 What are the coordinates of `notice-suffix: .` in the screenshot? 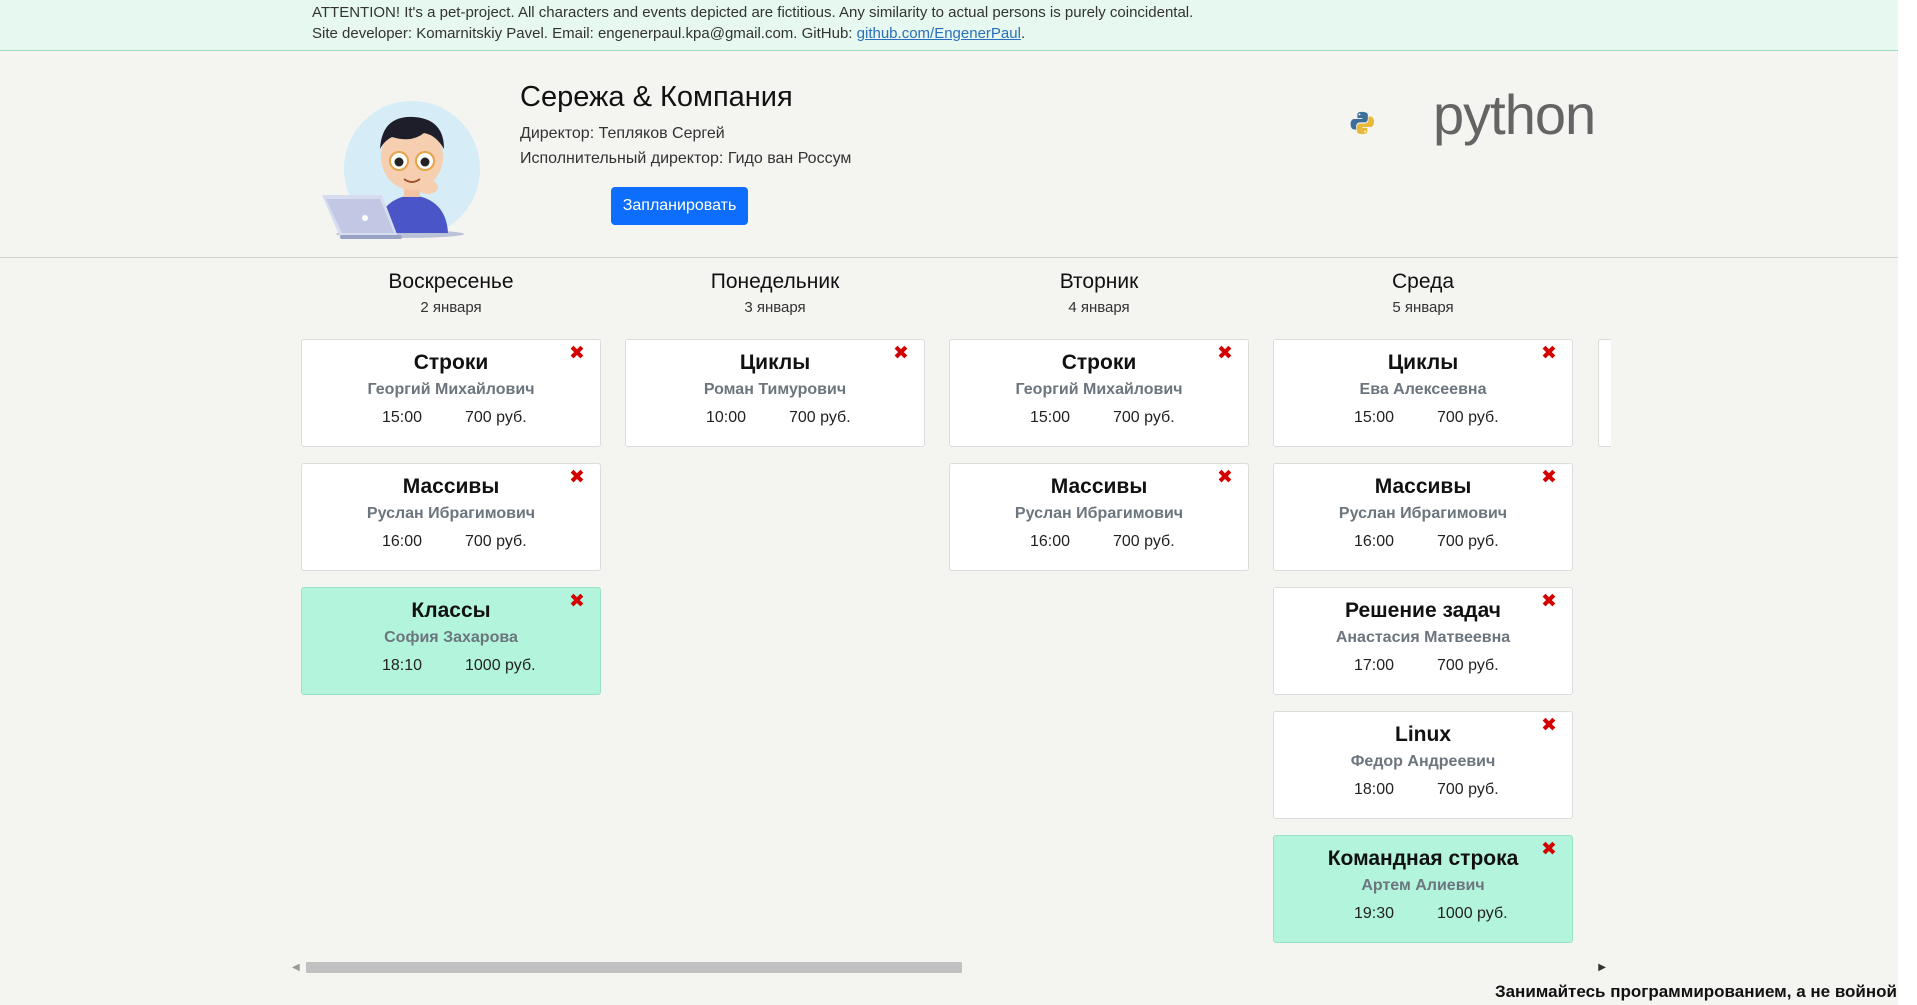 It's located at (1023, 33).